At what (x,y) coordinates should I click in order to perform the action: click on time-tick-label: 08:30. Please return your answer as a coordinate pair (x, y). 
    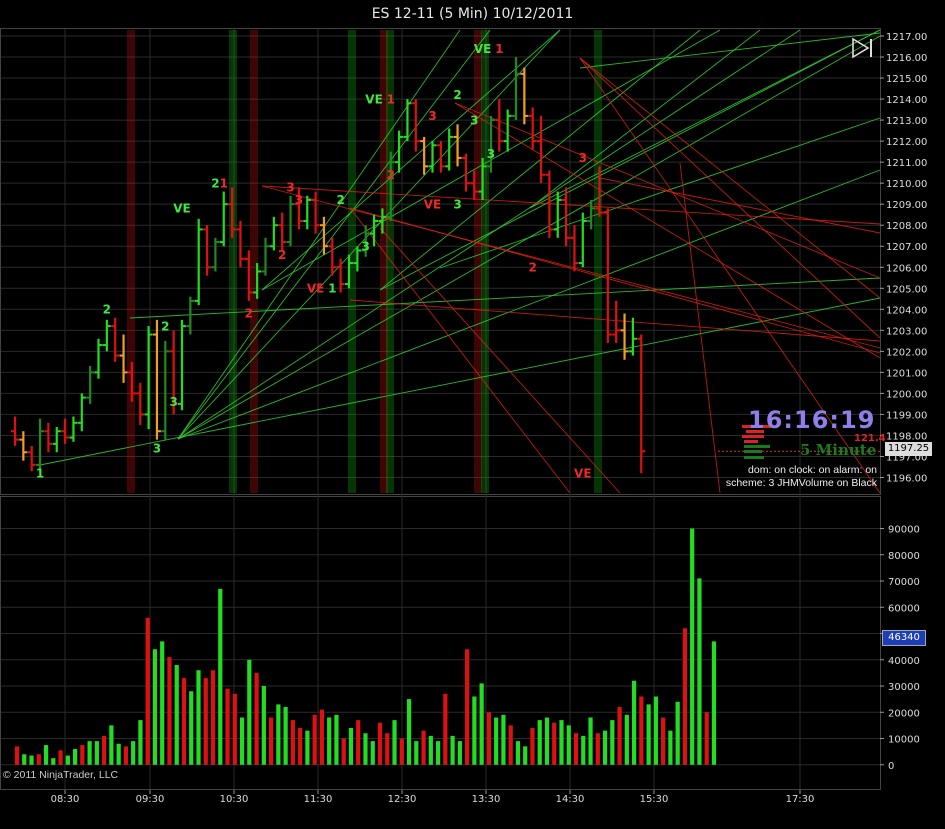
    Looking at the image, I should click on (65, 799).